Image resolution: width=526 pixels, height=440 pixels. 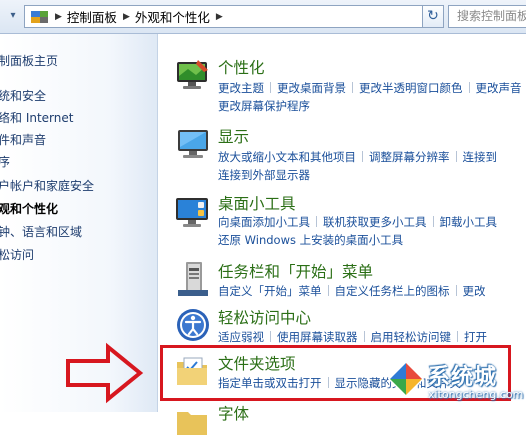 What do you see at coordinates (317, 337) in the screenshot?
I see `link-screen-reader: 使用屏幕读取器` at bounding box center [317, 337].